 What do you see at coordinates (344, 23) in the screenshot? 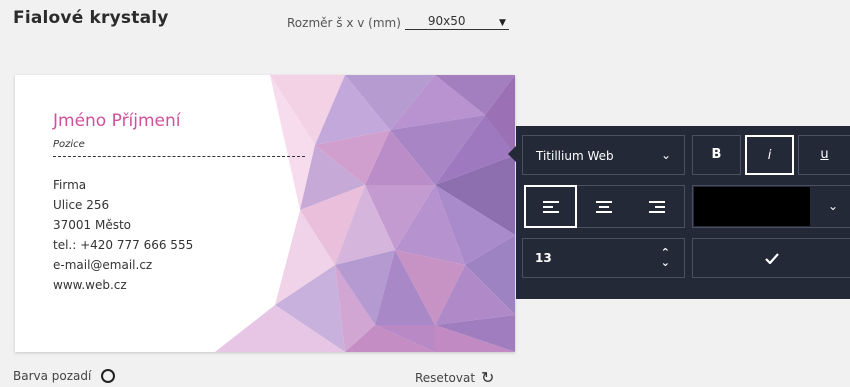
I see `size-label: Rozměr š x v (mm)` at bounding box center [344, 23].